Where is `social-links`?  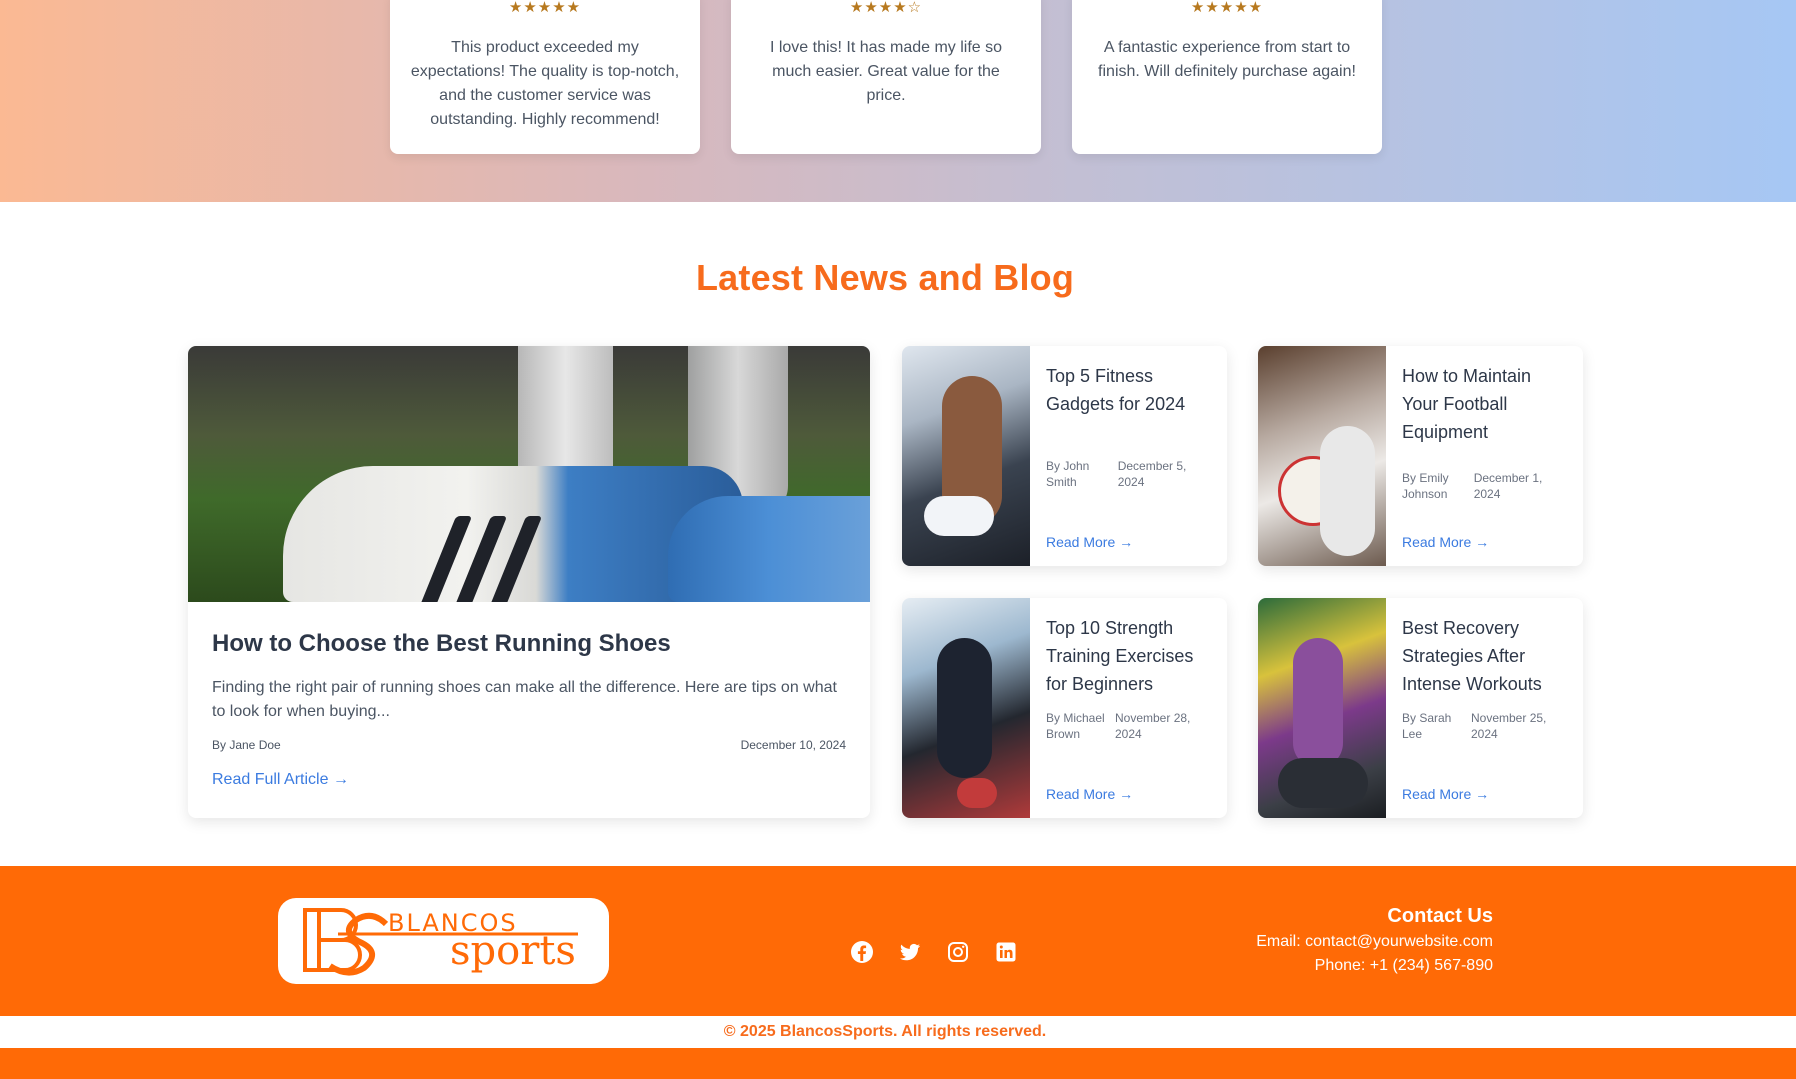 social-links is located at coordinates (934, 952).